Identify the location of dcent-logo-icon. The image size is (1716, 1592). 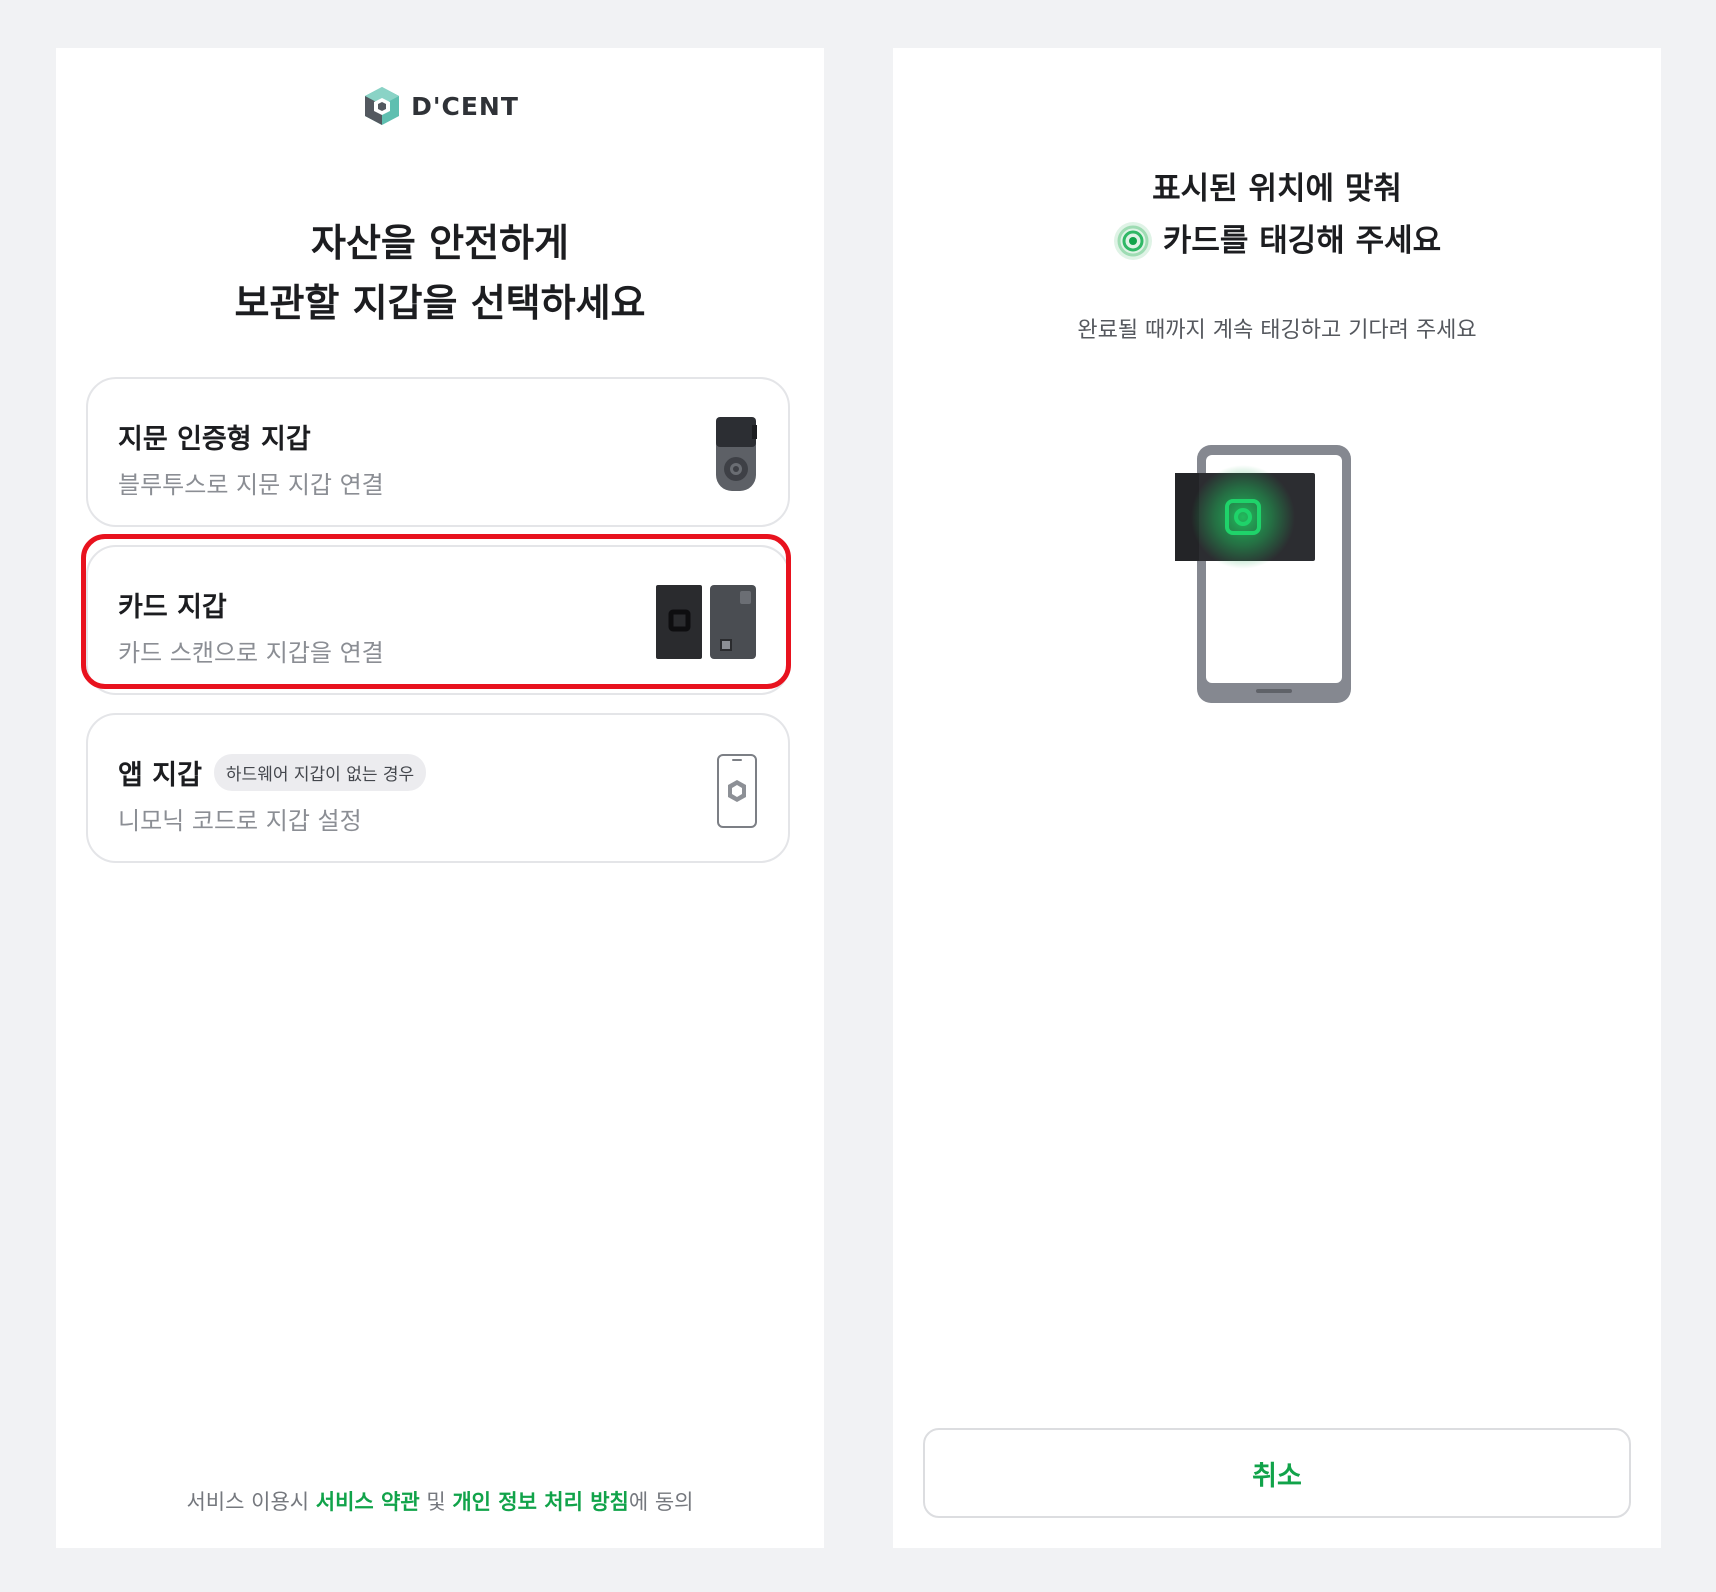
(382, 106).